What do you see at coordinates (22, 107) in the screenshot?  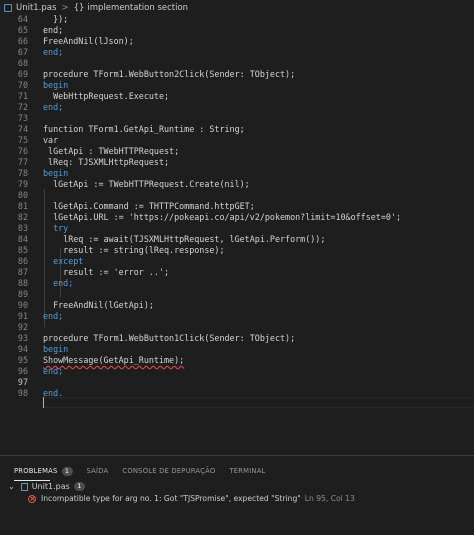 I see `line-number: 72` at bounding box center [22, 107].